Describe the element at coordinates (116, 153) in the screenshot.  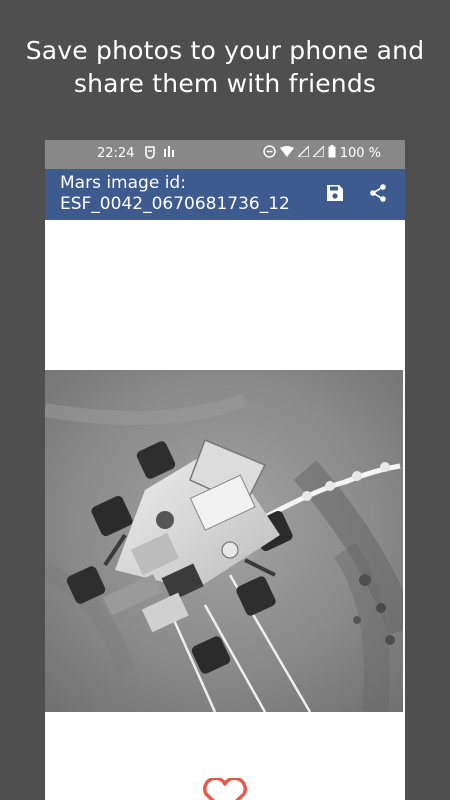
I see `status-time: 22:24` at that location.